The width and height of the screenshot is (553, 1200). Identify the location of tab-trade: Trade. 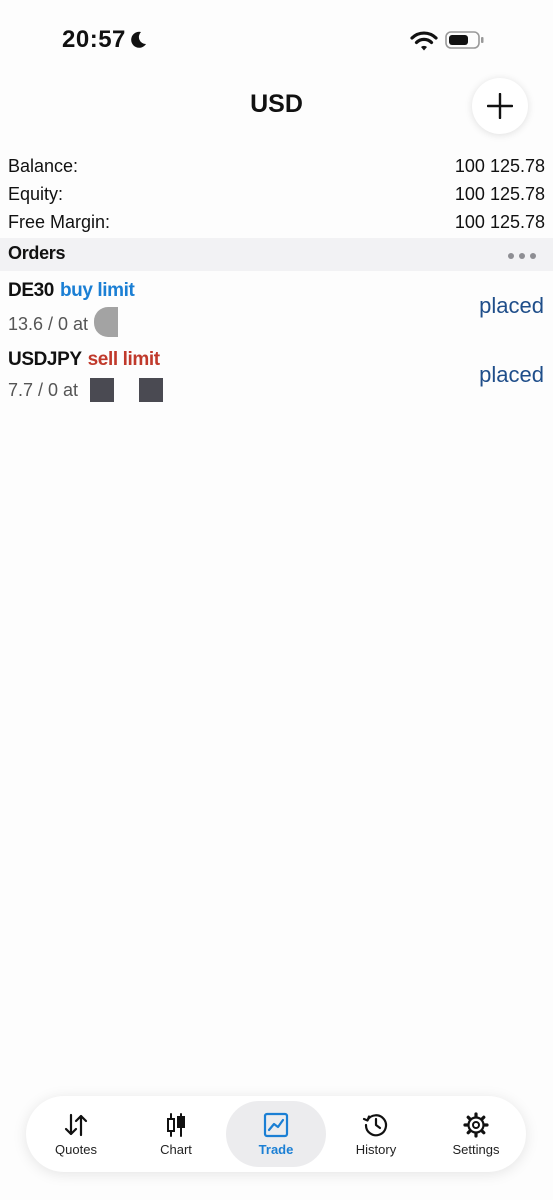
(276, 1134).